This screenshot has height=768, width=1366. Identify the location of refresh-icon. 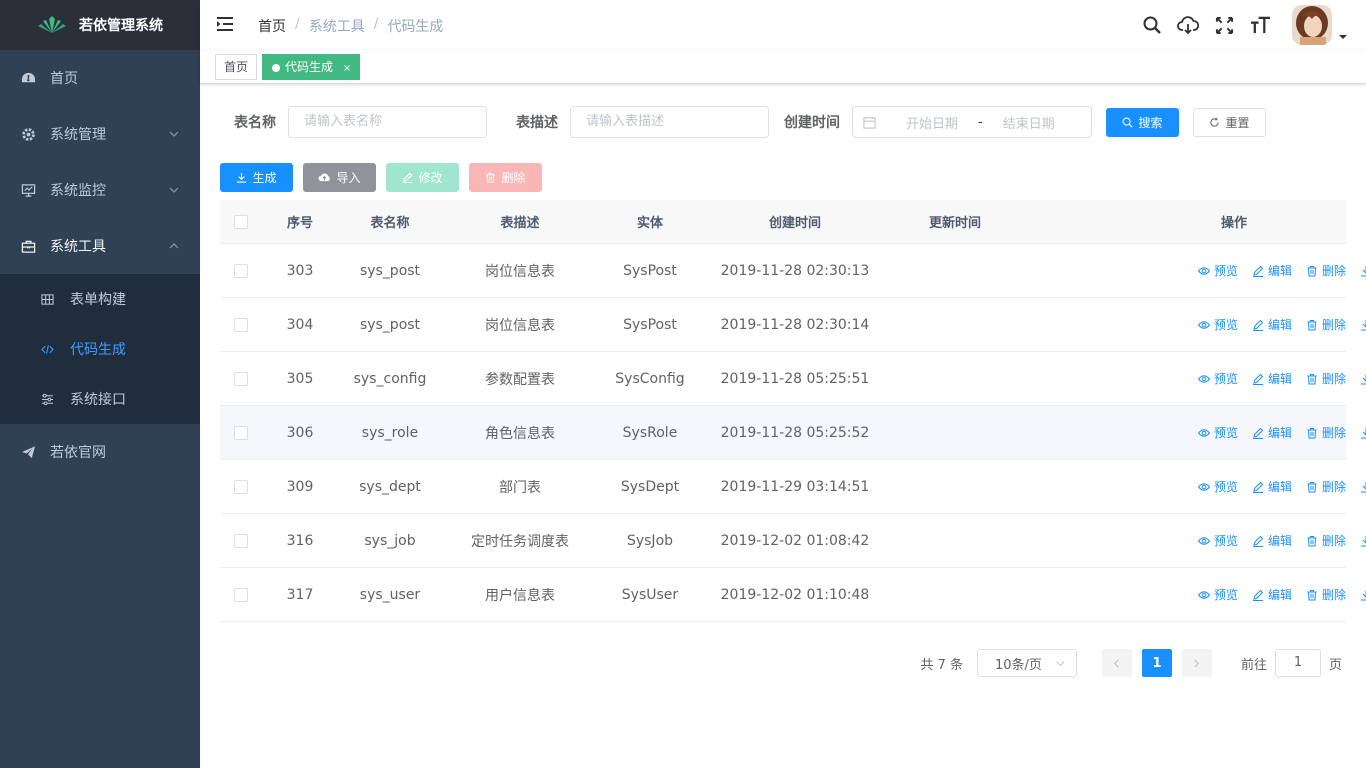
(1215, 122).